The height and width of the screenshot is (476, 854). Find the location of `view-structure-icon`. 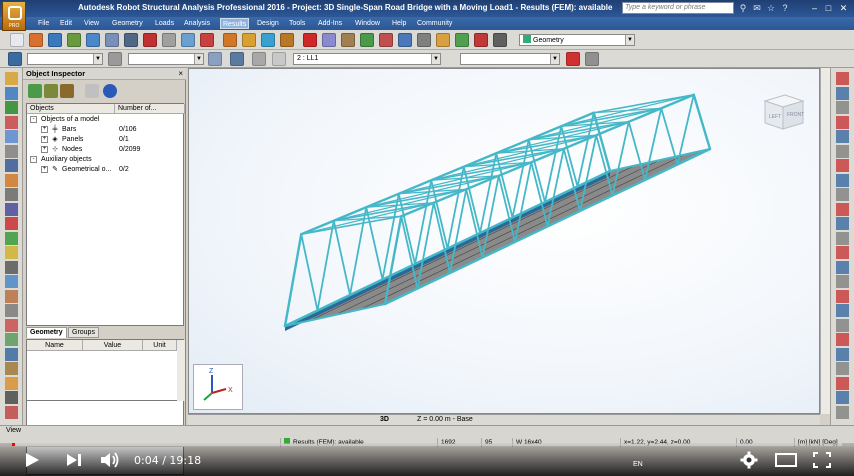

view-structure-icon is located at coordinates (237, 59).